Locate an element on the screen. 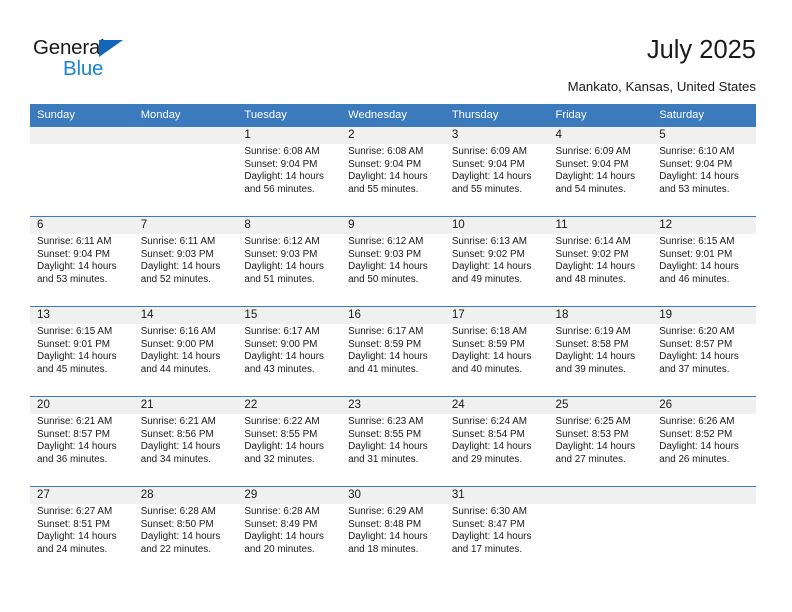 The height and width of the screenshot is (612, 792). date-number: 3 is located at coordinates (497, 135).